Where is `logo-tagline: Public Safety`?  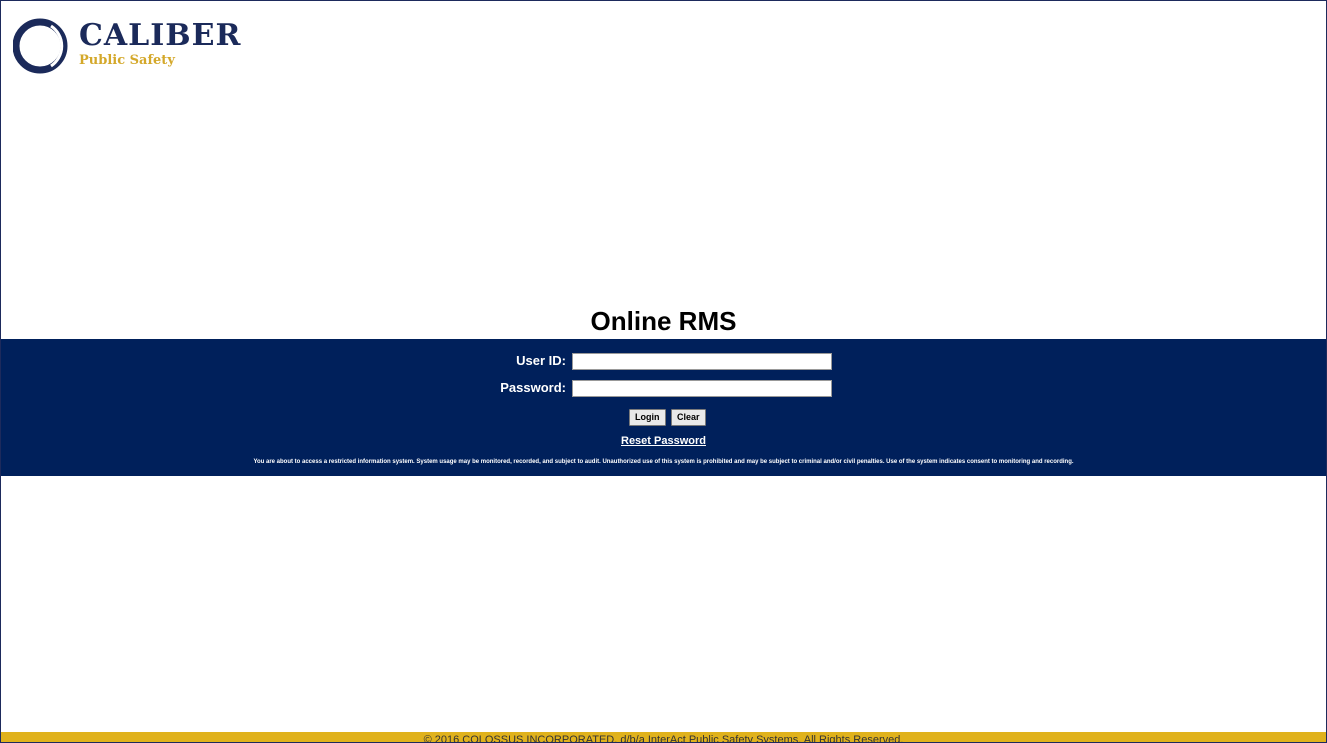
logo-tagline: Public Safety is located at coordinates (127, 60).